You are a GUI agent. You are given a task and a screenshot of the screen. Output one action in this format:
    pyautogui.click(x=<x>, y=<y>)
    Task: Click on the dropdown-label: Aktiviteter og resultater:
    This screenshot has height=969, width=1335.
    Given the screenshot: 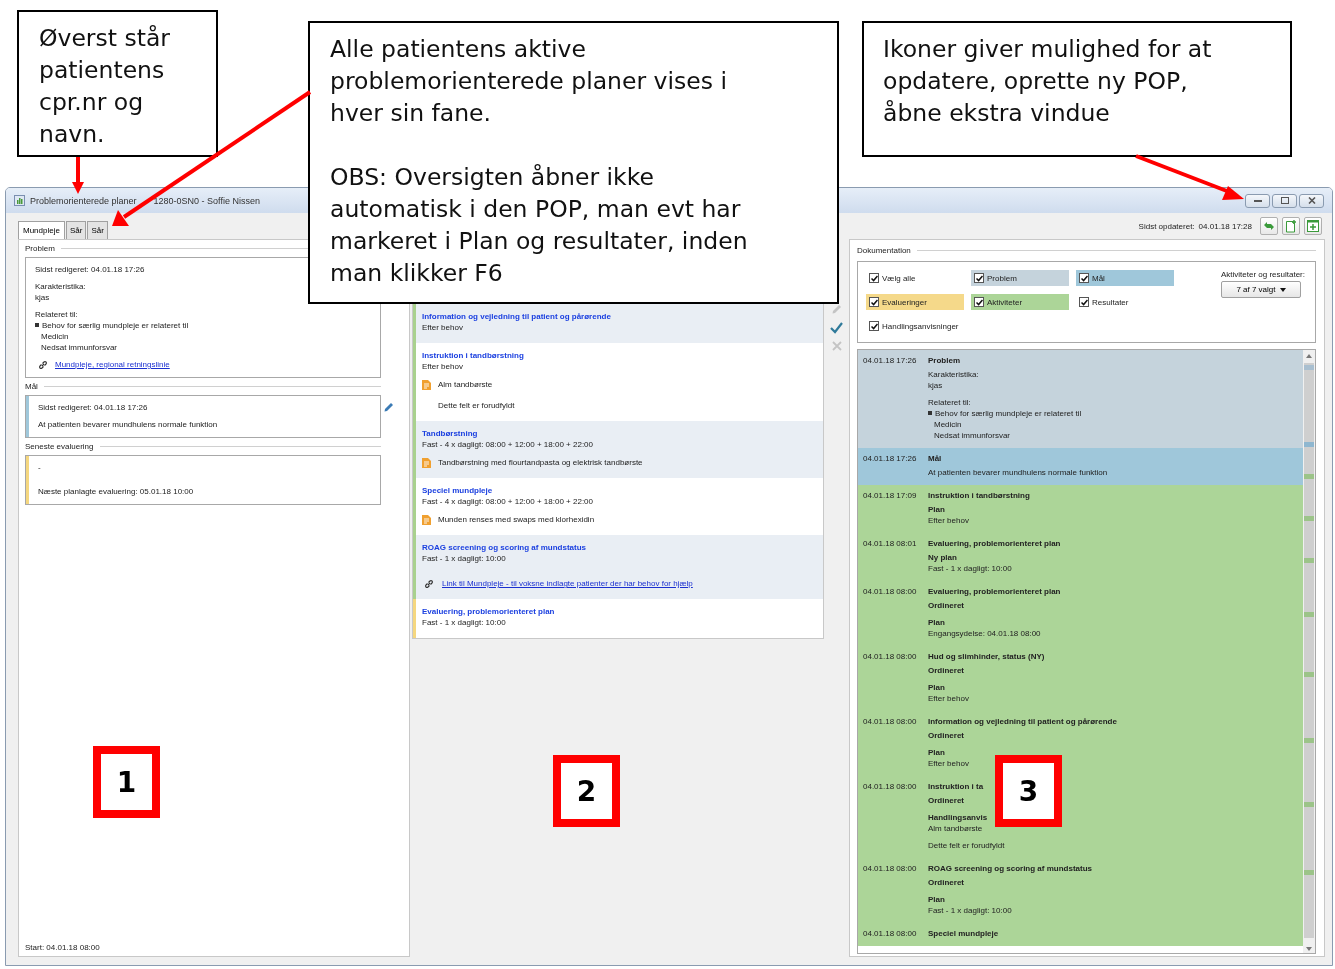 What is the action you would take?
    pyautogui.click(x=1262, y=274)
    